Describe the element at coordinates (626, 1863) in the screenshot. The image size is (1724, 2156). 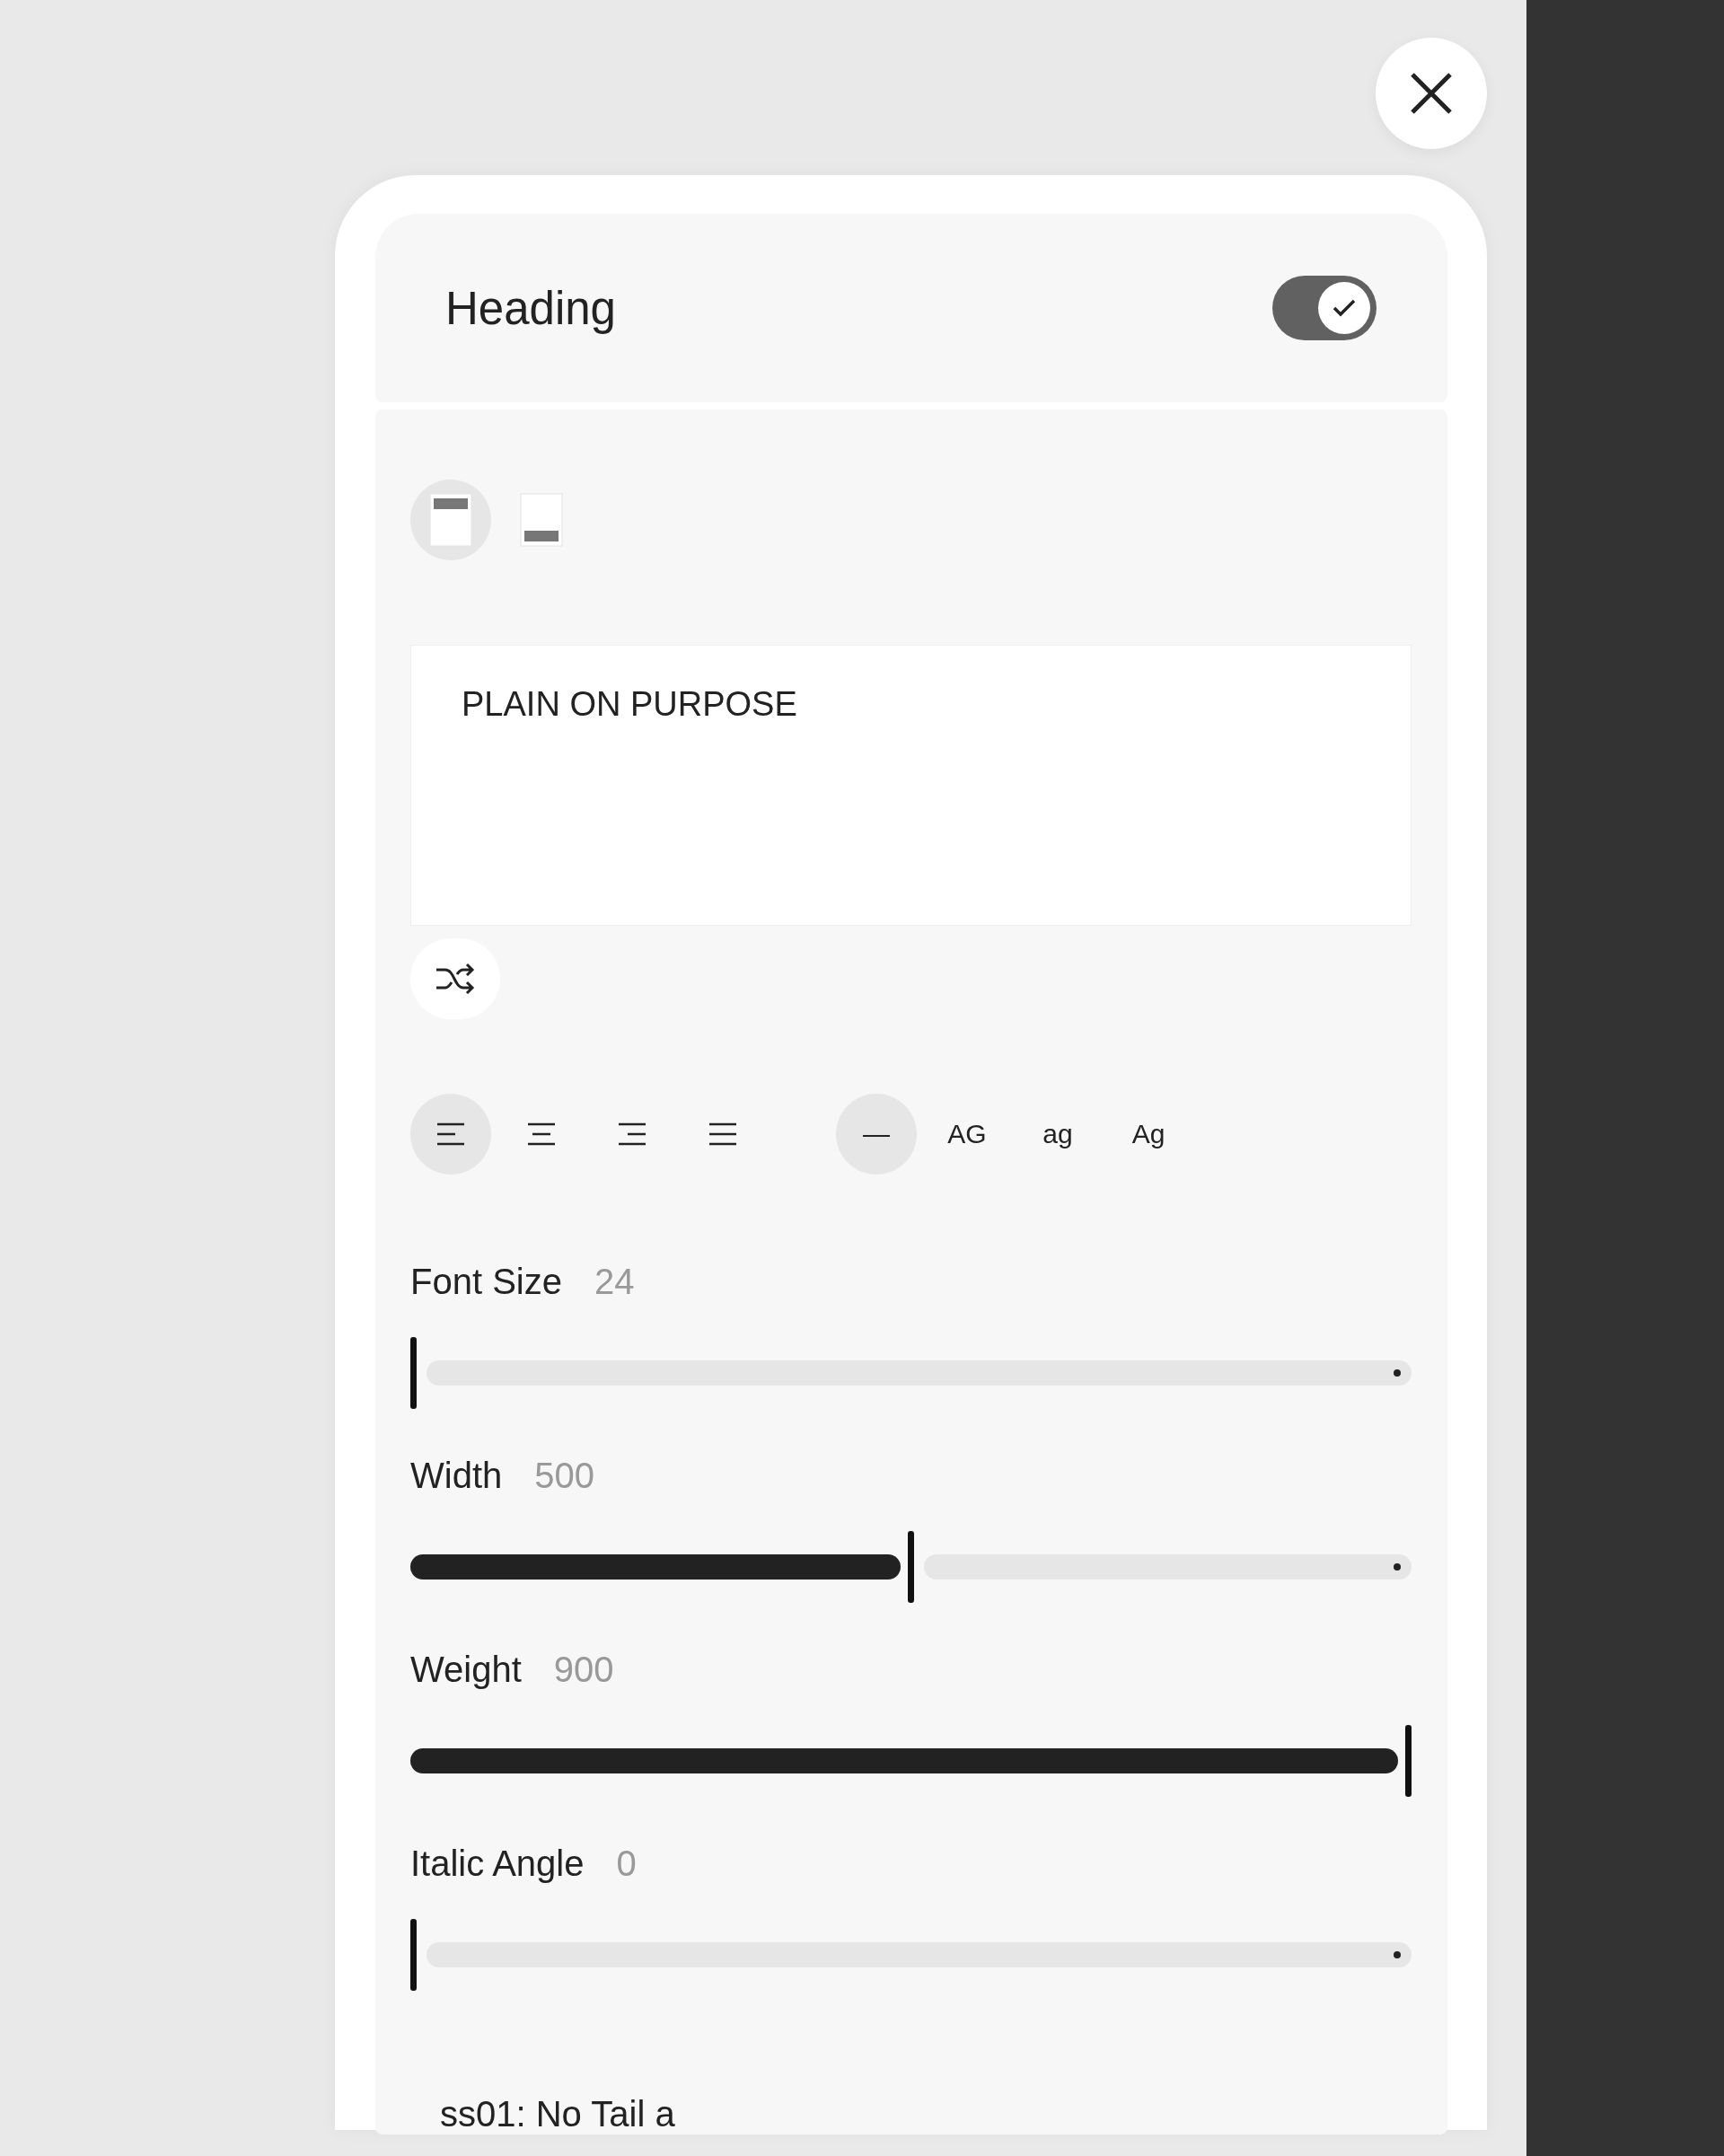
I see `slider-value: 0` at that location.